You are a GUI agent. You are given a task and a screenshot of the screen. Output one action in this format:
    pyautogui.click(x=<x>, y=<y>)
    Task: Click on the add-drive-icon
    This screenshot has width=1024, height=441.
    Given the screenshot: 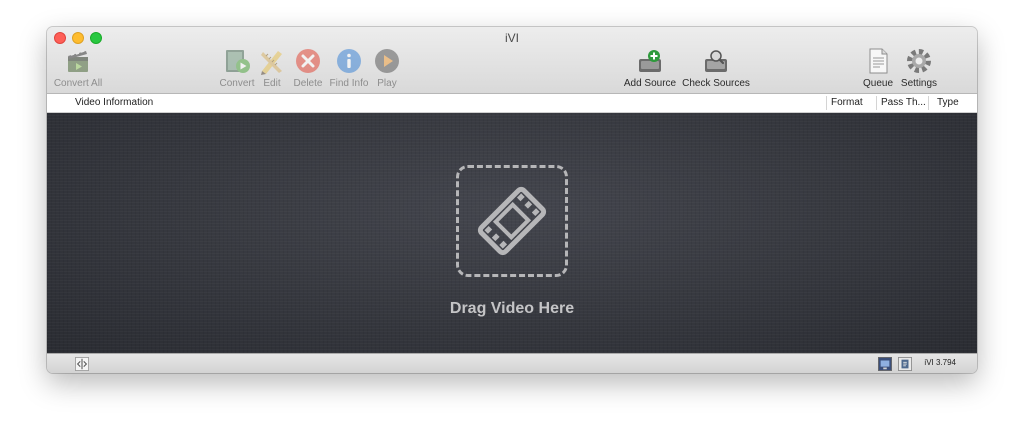 What is the action you would take?
    pyautogui.click(x=650, y=61)
    